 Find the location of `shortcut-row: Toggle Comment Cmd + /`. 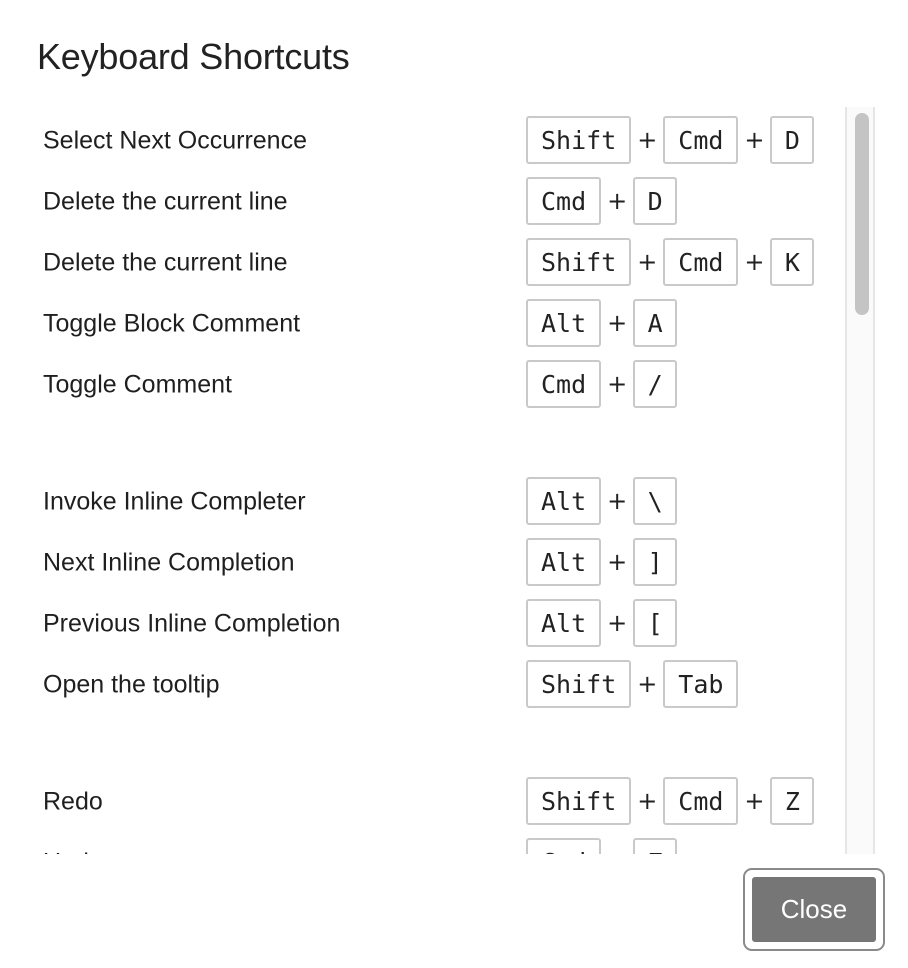

shortcut-row: Toggle Comment Cmd + / is located at coordinates (422, 385).